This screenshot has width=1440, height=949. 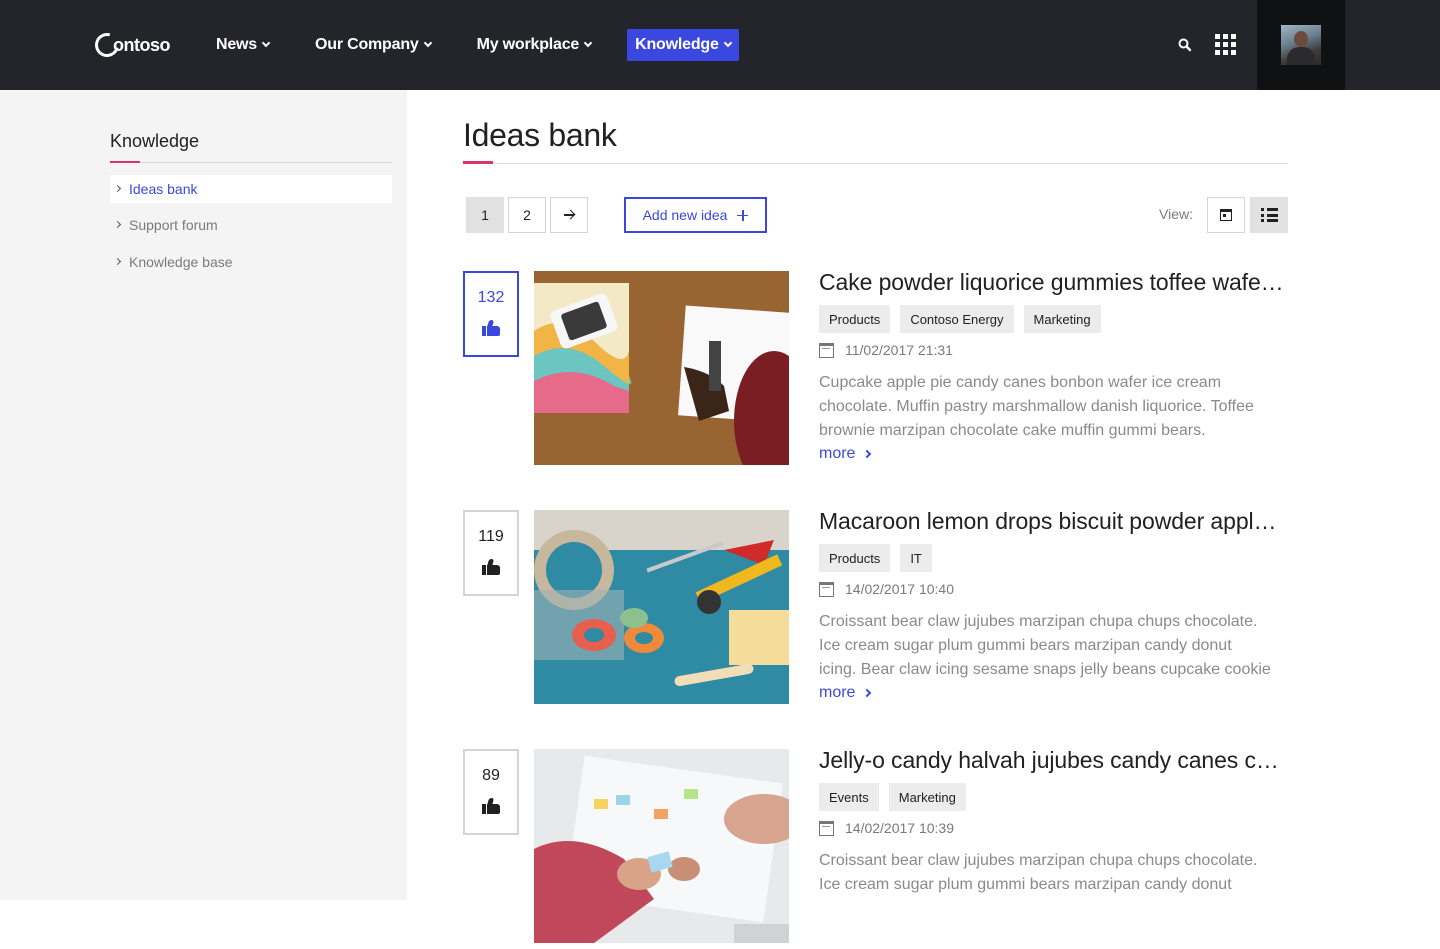 What do you see at coordinates (155, 141) in the screenshot?
I see `sidebar-title: Knowledge` at bounding box center [155, 141].